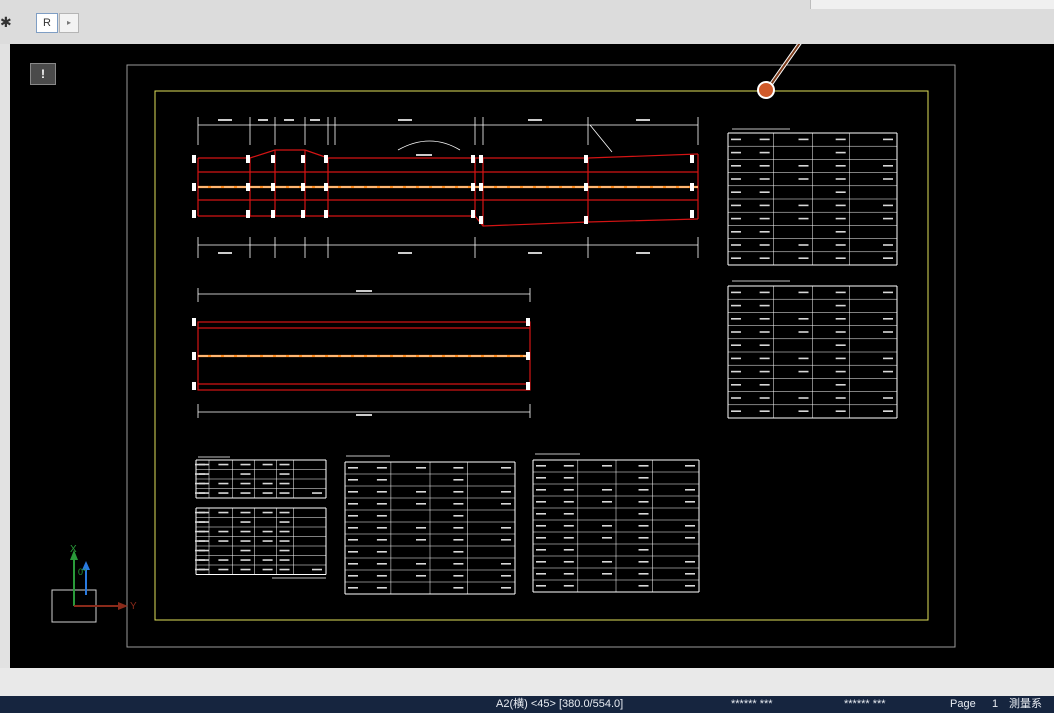 The height and width of the screenshot is (713, 1054). What do you see at coordinates (47, 23) in the screenshot?
I see `r-button: R` at bounding box center [47, 23].